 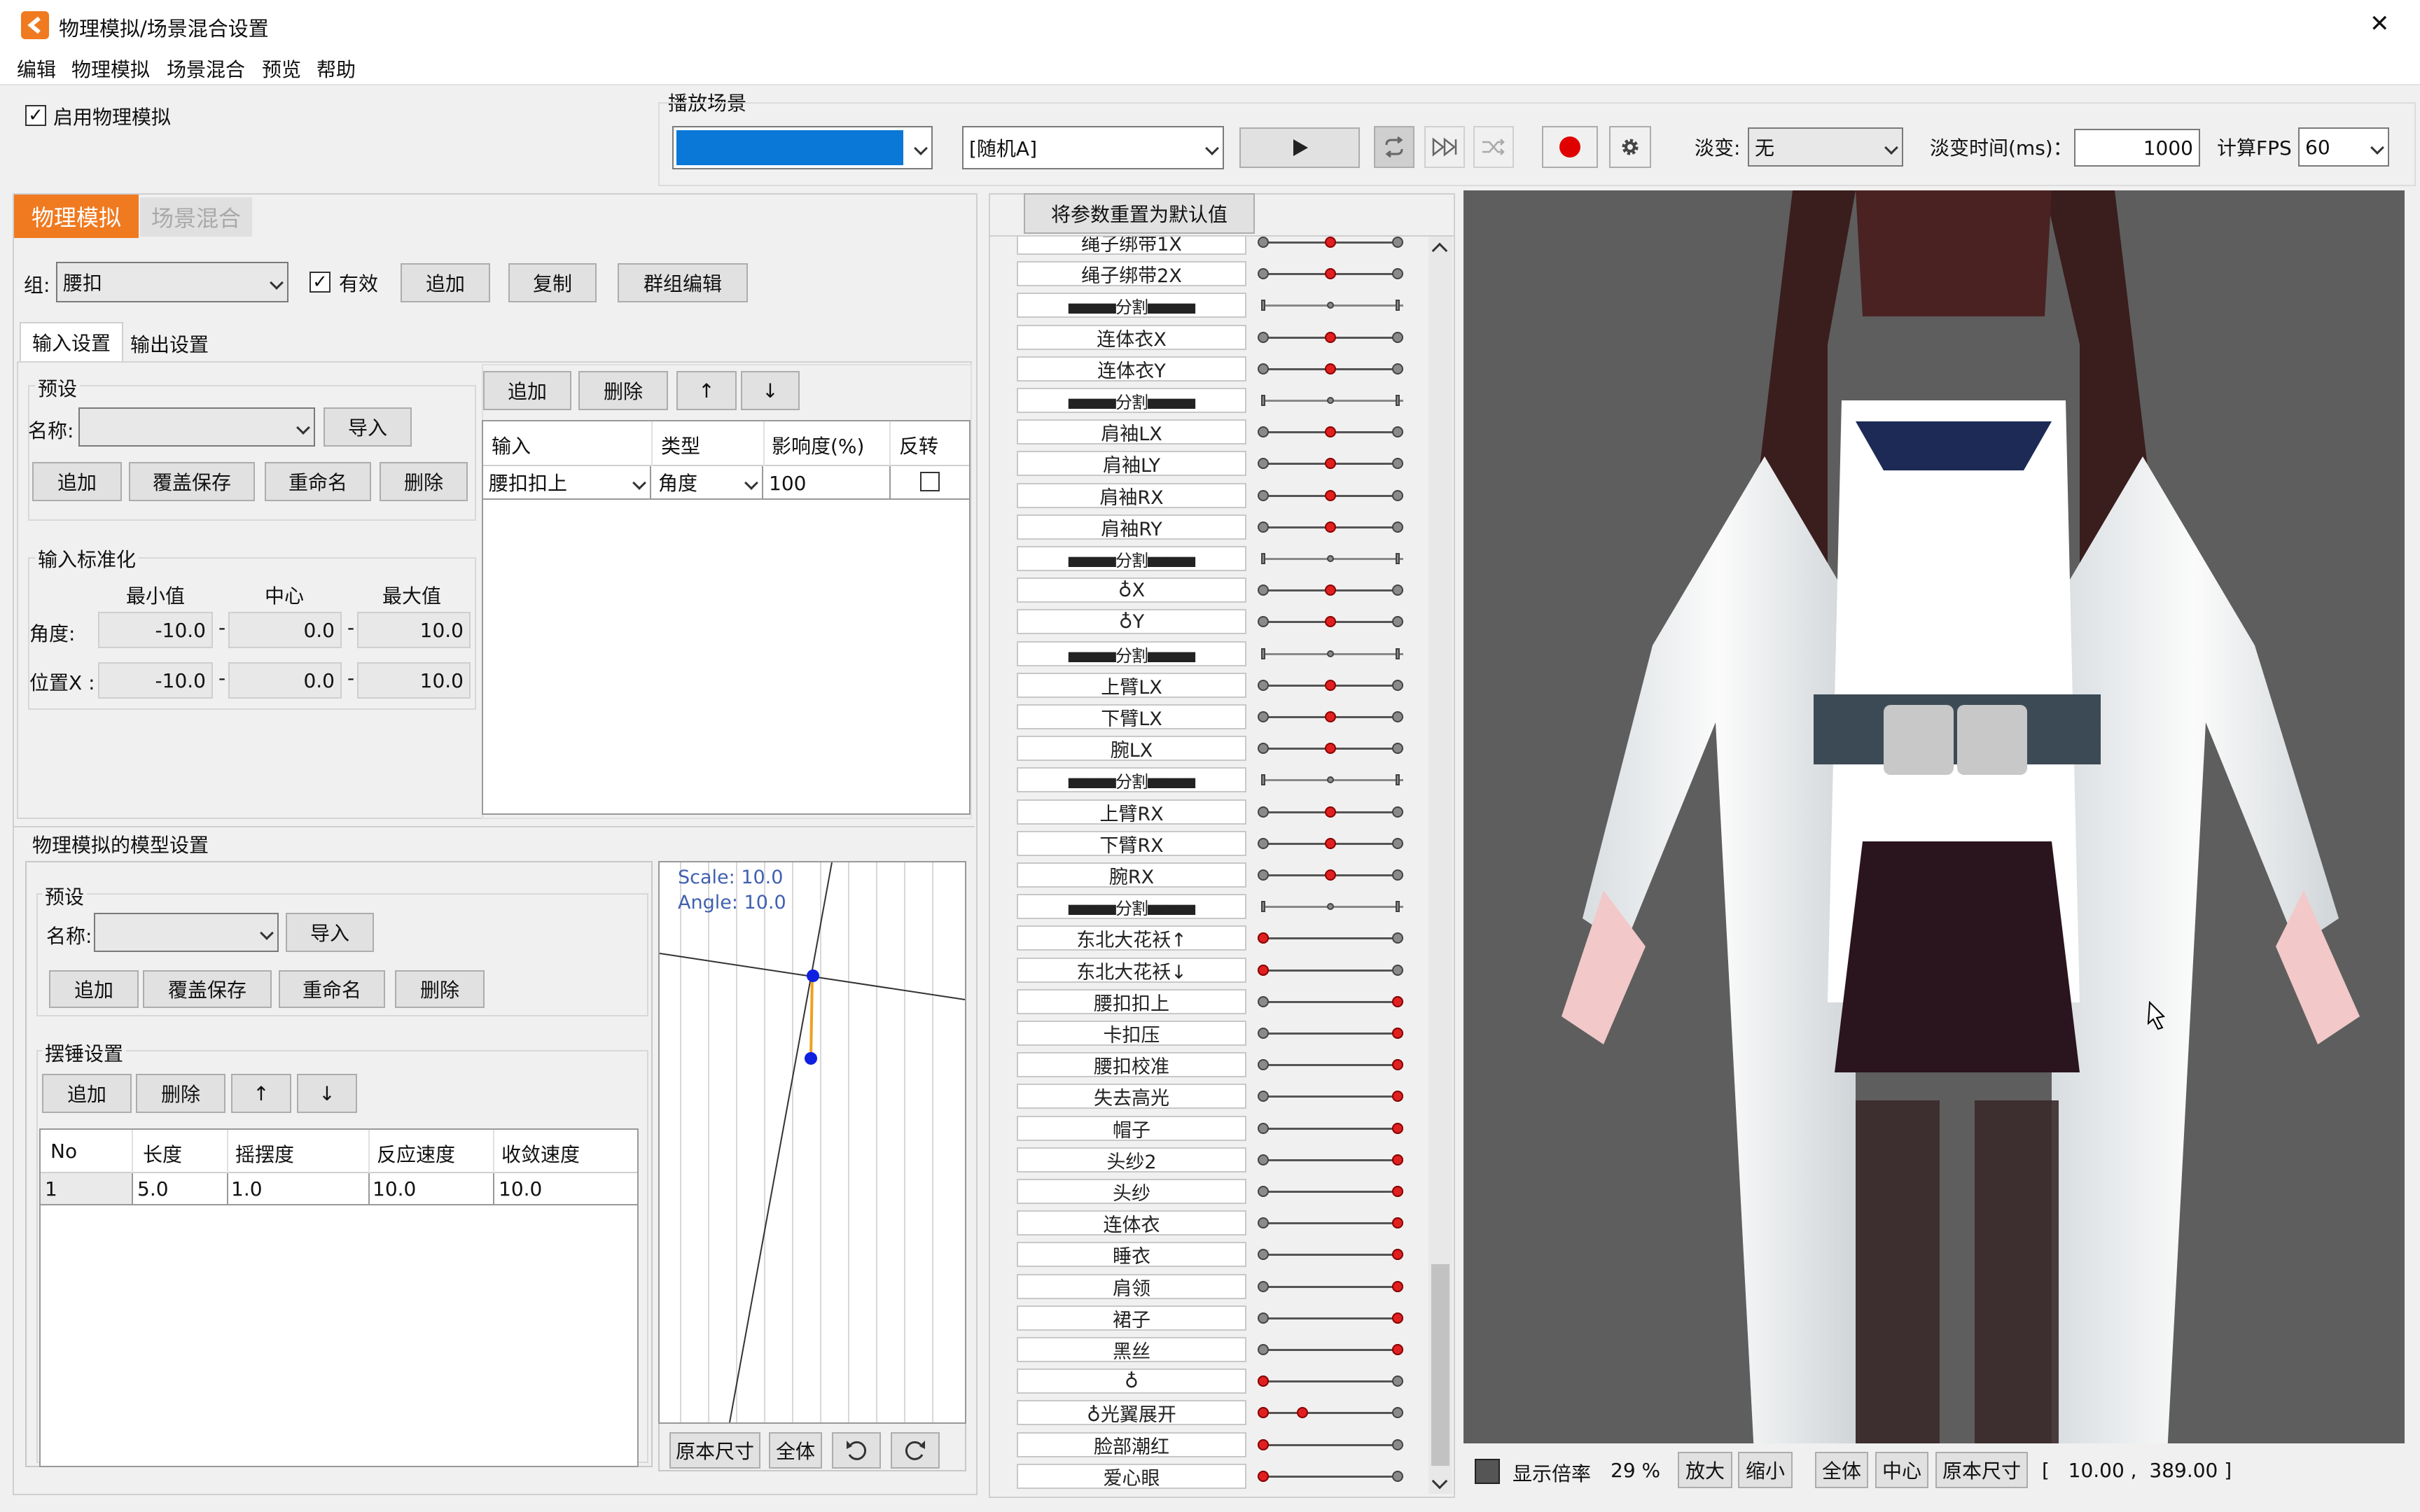 I want to click on posx-max-input: 10.0, so click(x=414, y=680).